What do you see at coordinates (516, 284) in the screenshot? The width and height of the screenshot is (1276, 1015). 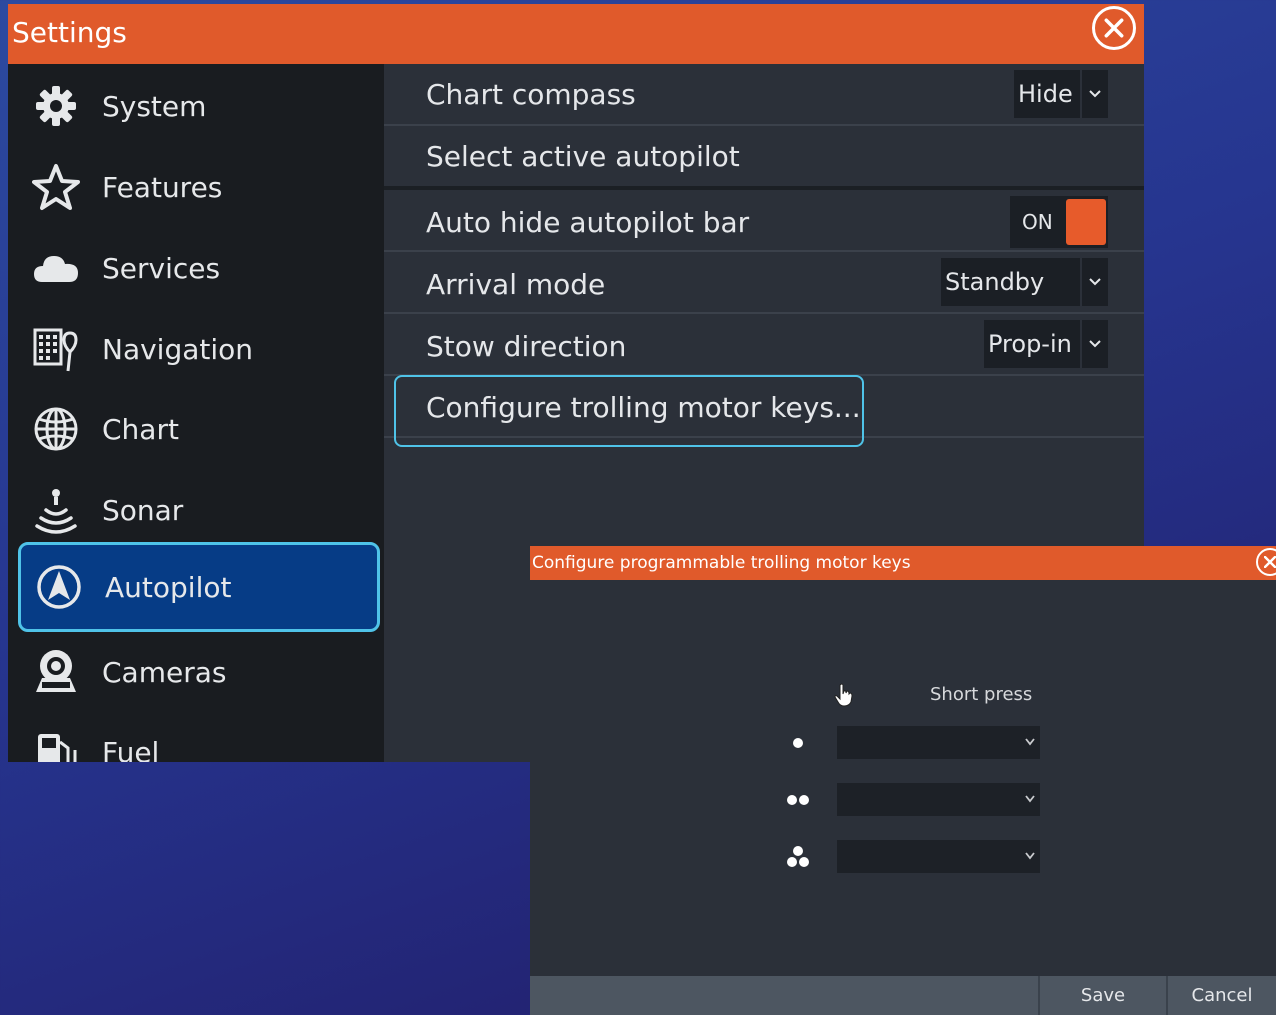 I see `arrival-mode-label: Arrival mode` at bounding box center [516, 284].